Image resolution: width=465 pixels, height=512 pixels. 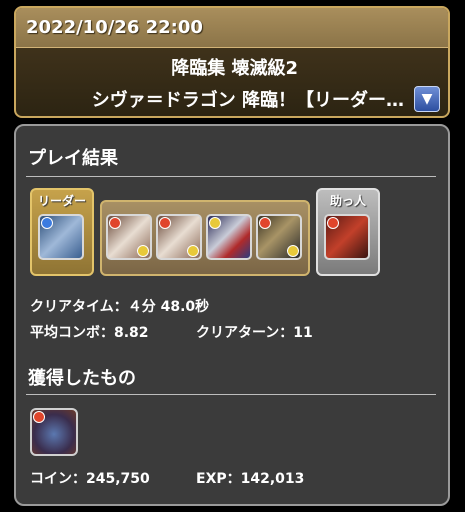 What do you see at coordinates (279, 237) in the screenshot?
I see `sub-monster-4-icon` at bounding box center [279, 237].